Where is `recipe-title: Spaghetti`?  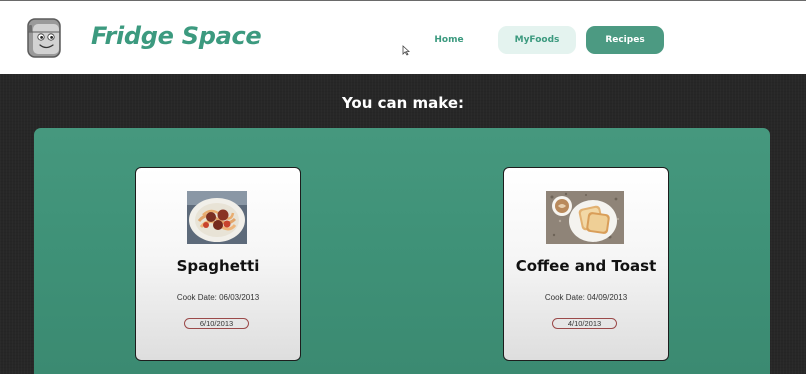
recipe-title: Spaghetti is located at coordinates (218, 266).